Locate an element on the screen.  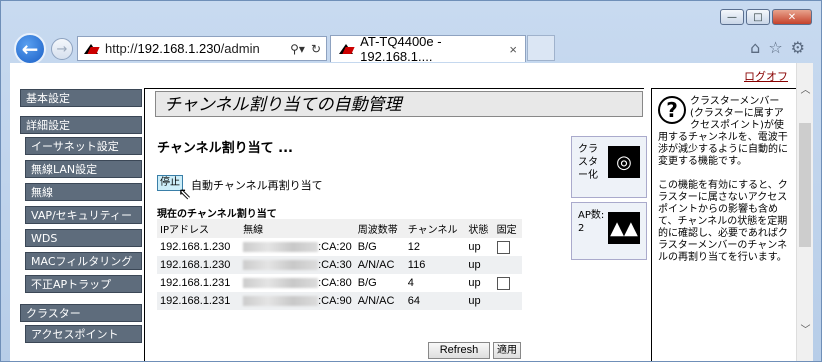
cell-radio: :CA:80 is located at coordinates (297, 283).